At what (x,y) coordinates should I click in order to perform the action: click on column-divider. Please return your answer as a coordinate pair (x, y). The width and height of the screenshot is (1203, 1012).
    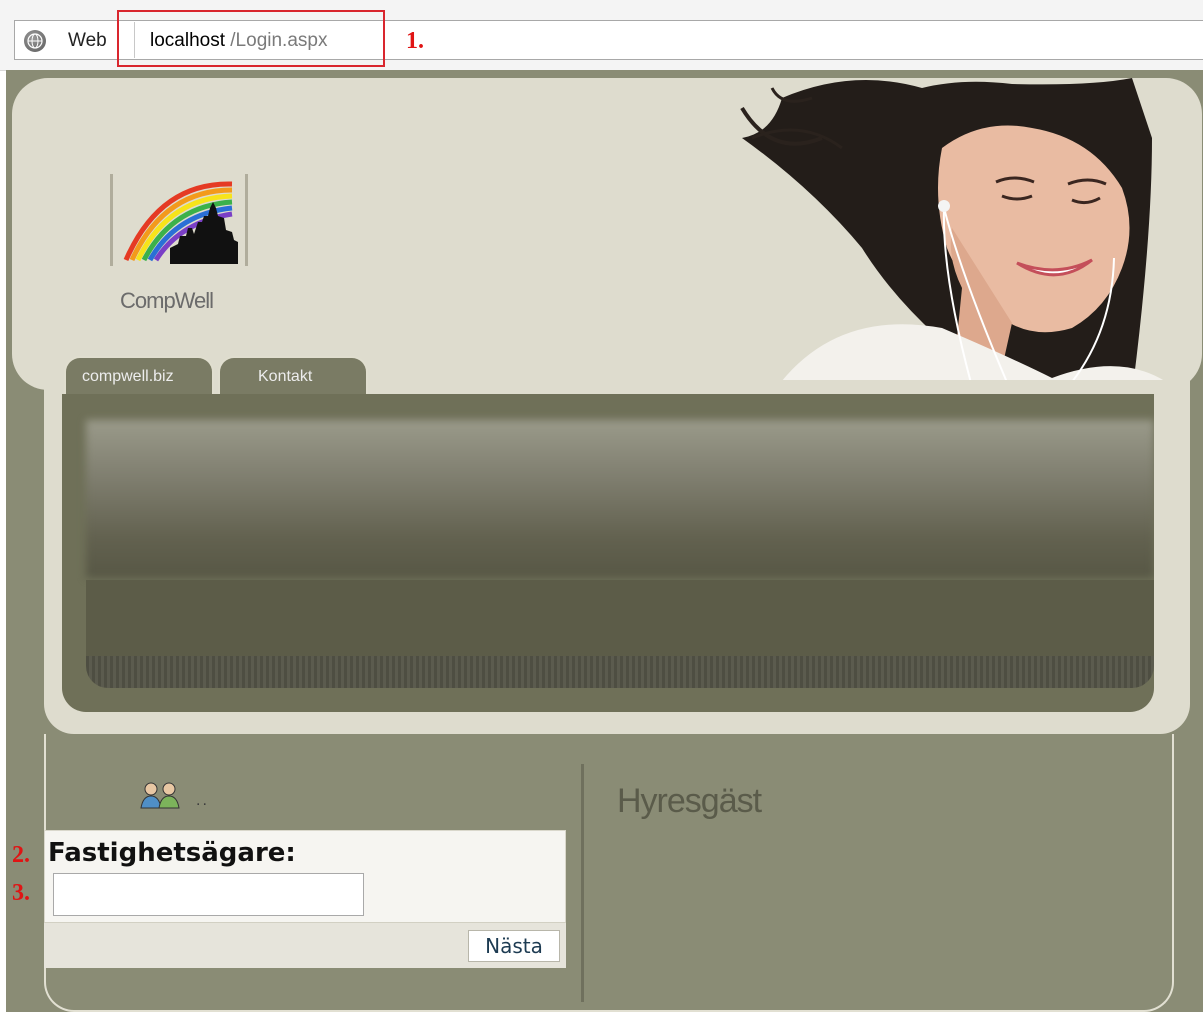
    Looking at the image, I should click on (582, 883).